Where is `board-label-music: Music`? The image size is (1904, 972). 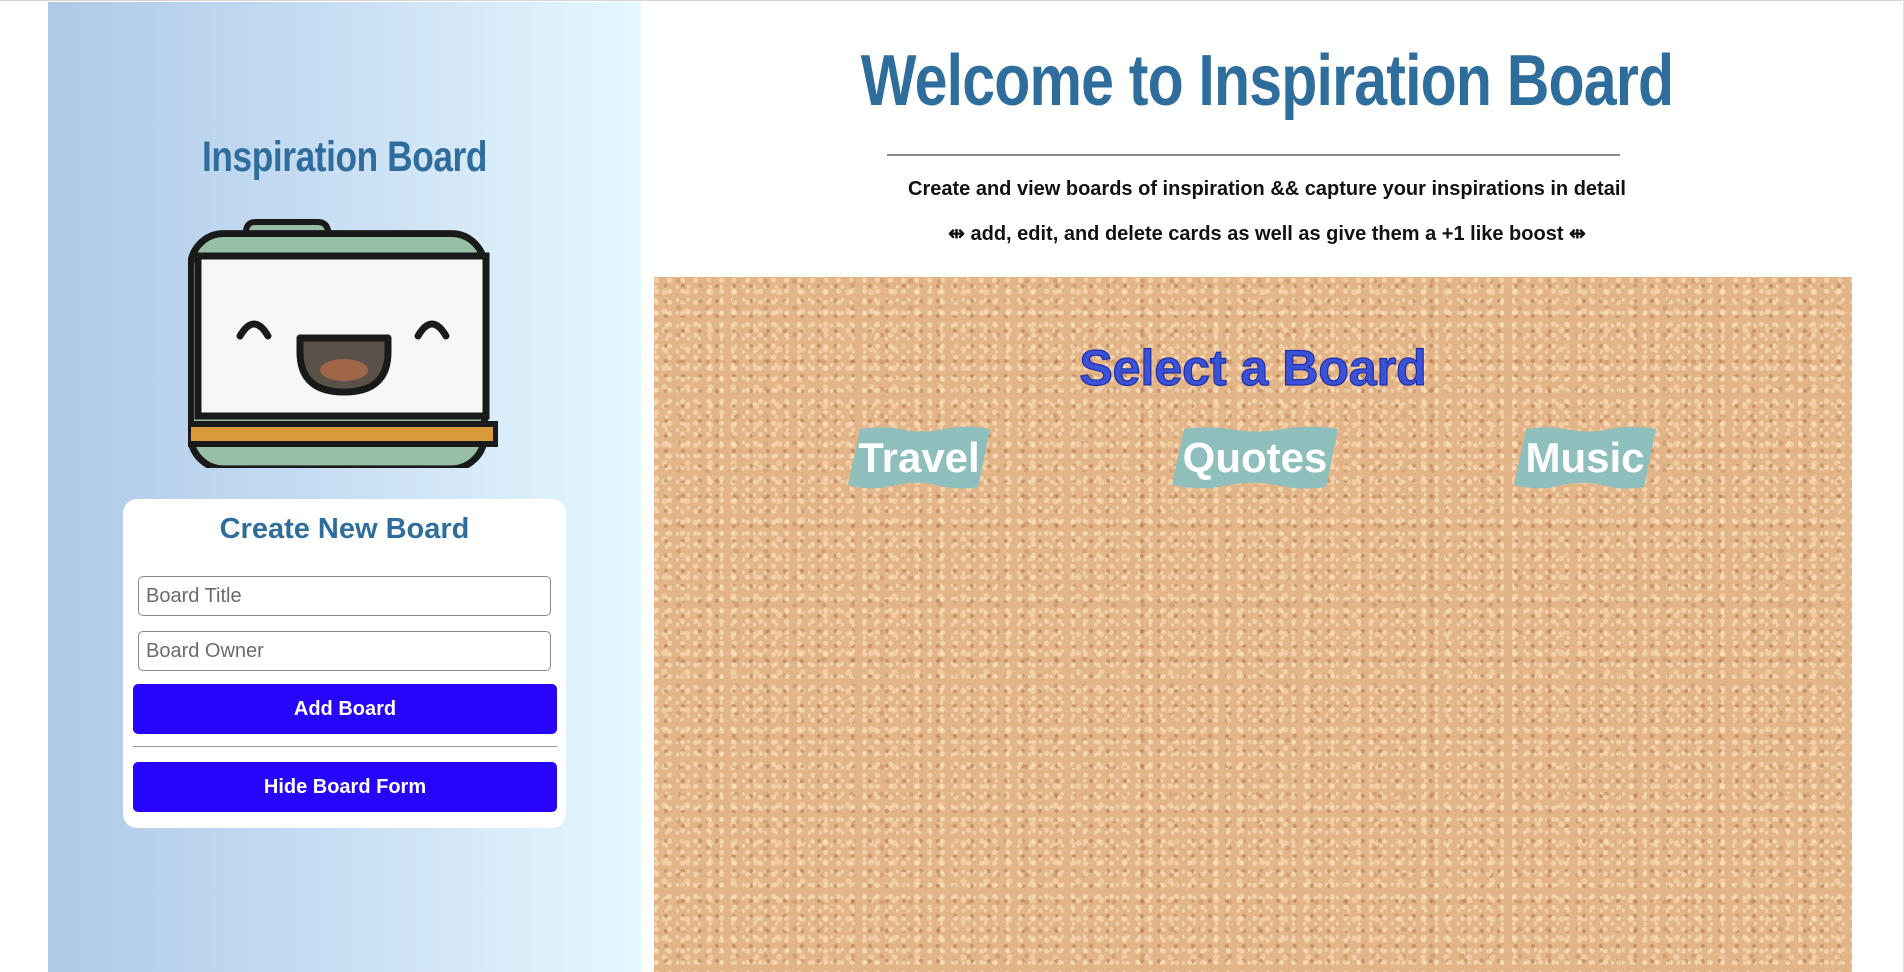
board-label-music: Music is located at coordinates (1585, 457).